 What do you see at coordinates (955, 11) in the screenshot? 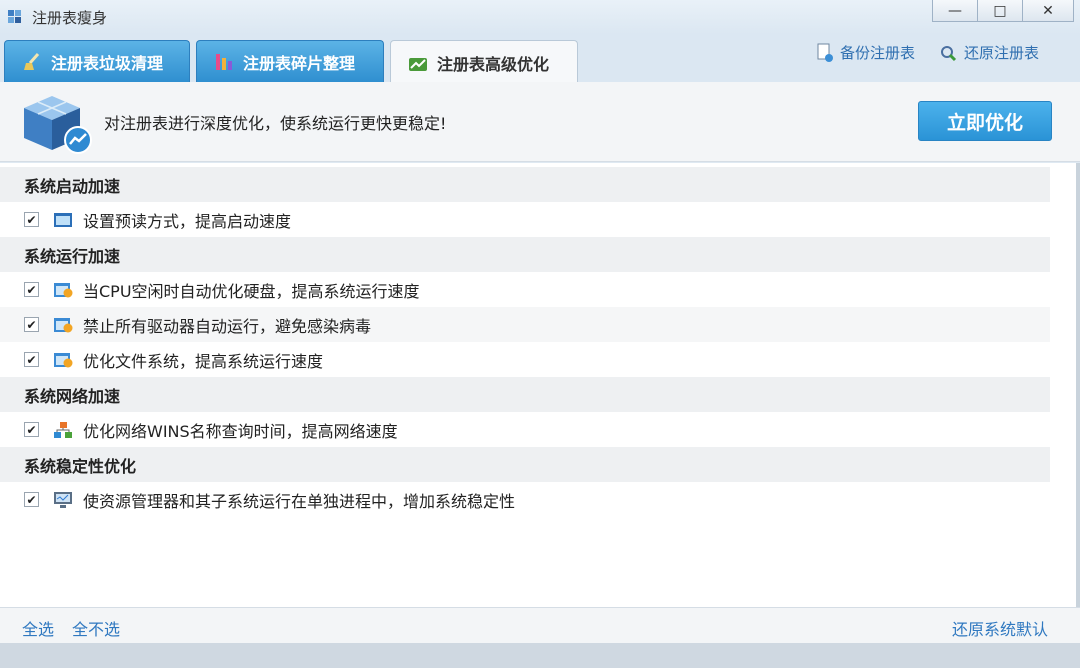
I see `minimize-button: —` at bounding box center [955, 11].